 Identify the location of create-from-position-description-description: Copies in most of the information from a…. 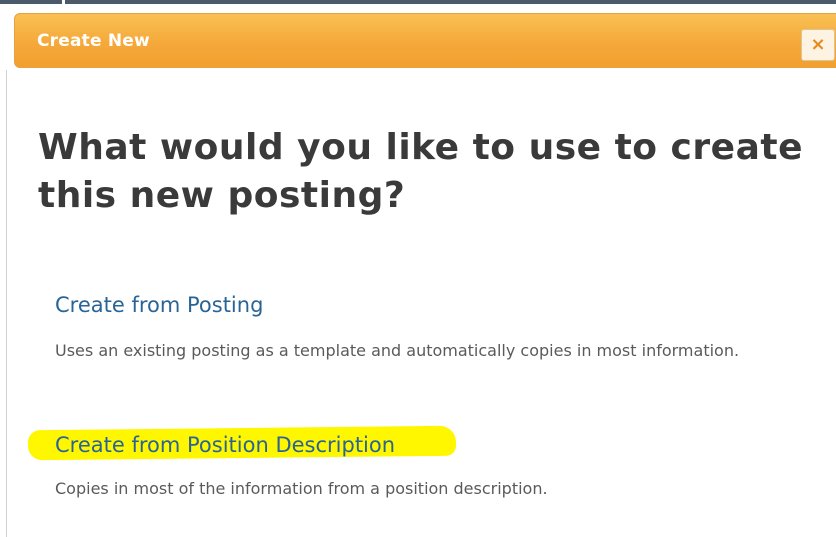
(301, 488).